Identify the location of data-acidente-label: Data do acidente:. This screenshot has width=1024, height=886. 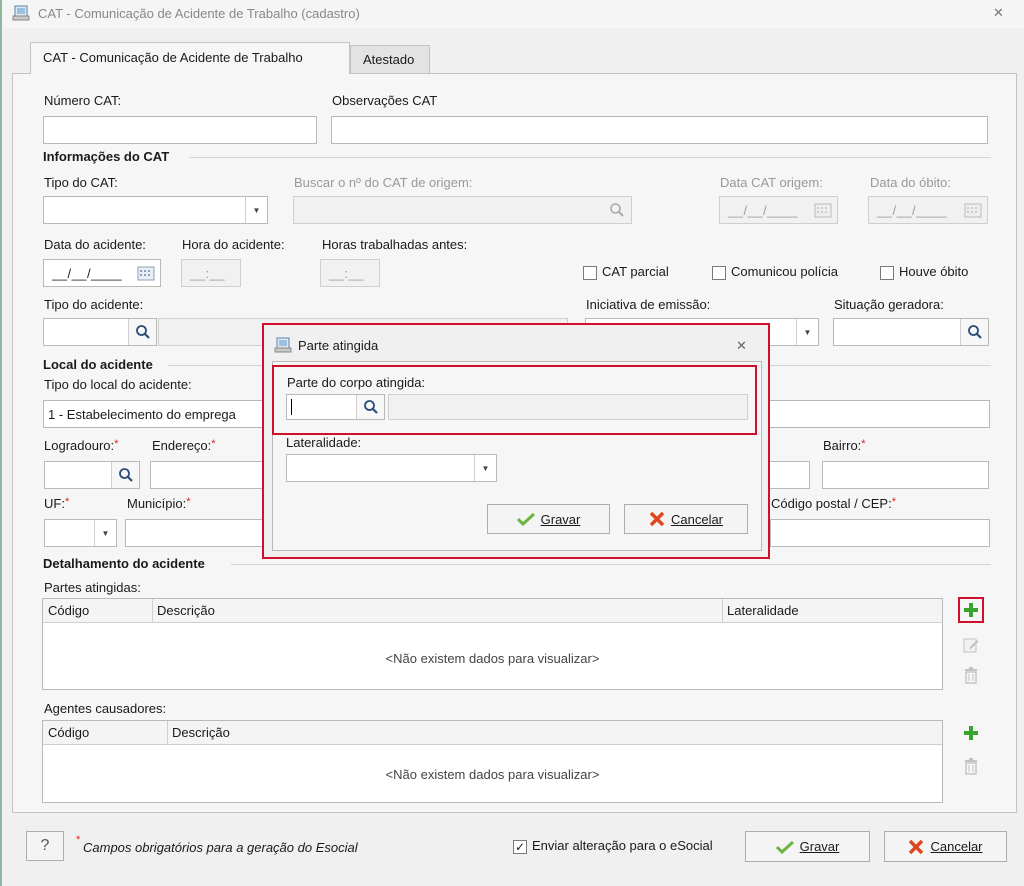
(95, 244).